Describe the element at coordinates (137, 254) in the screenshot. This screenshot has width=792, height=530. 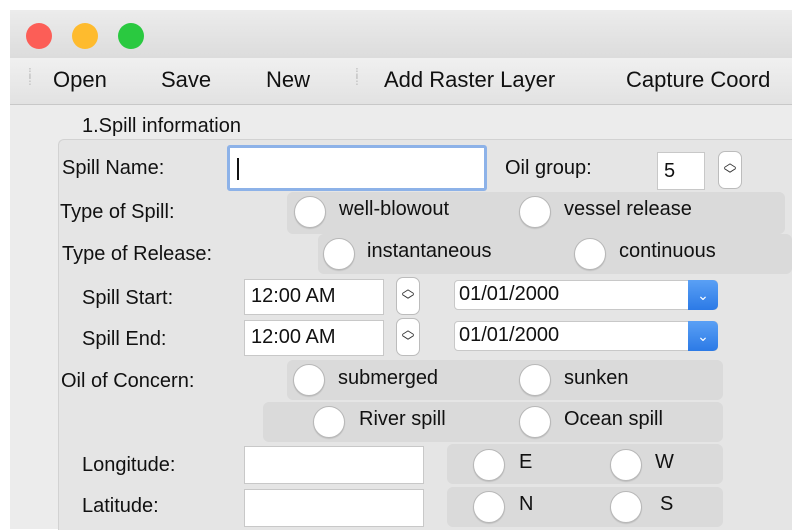
I see `type-of-release-label: Type of Release:` at that location.